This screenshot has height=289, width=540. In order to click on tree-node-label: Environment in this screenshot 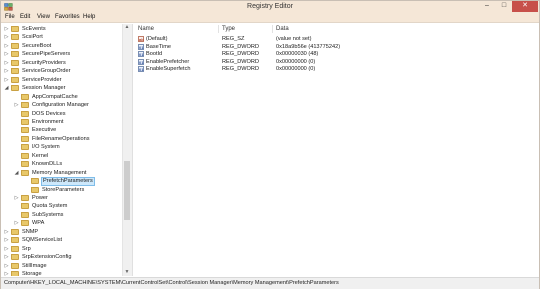, I will do `click(47, 122)`.